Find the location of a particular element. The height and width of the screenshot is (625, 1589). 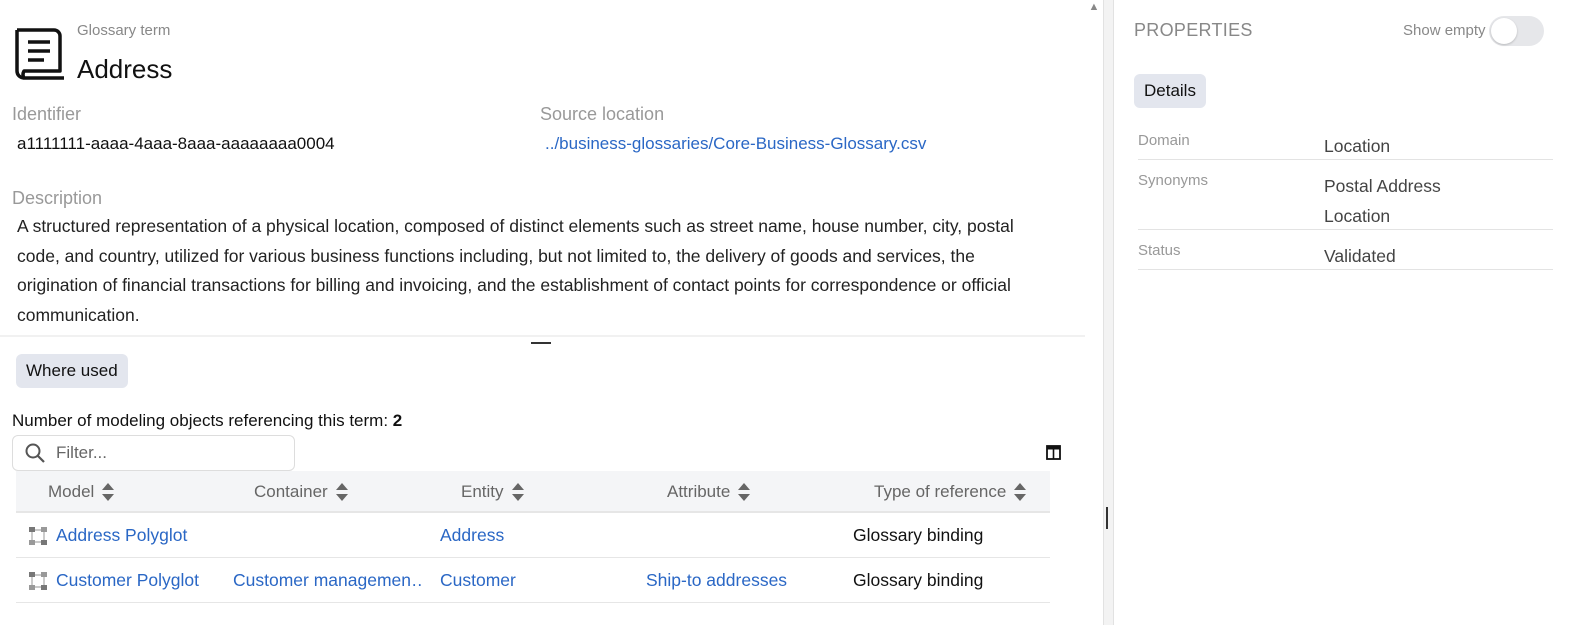

section-divider is located at coordinates (542, 336).